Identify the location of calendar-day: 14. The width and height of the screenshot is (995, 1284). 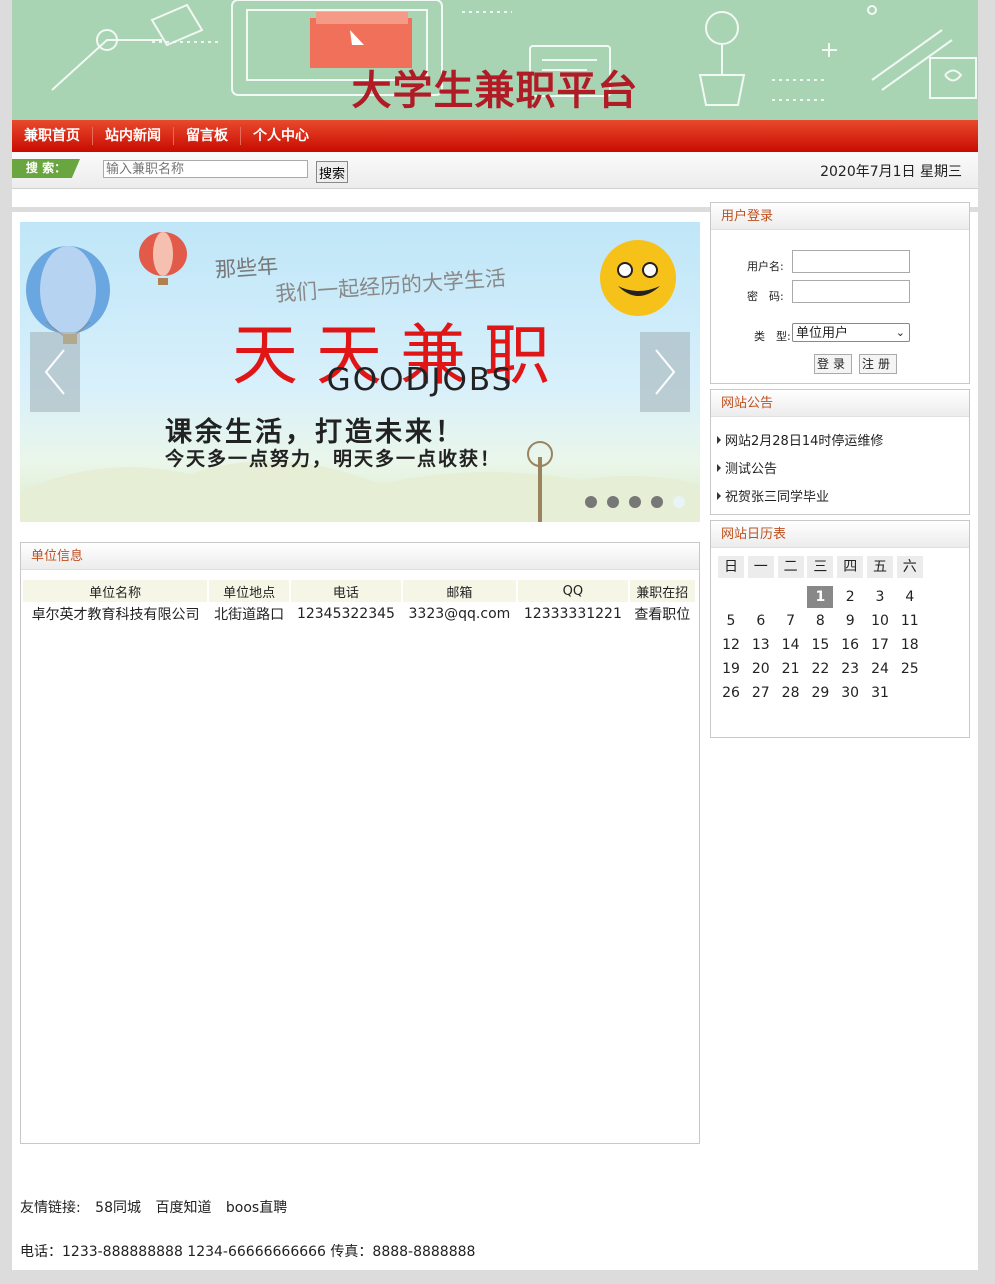
(791, 645).